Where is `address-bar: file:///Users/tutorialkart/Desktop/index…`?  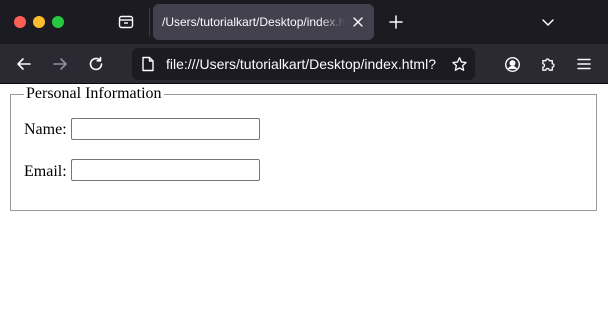 address-bar: file:///Users/tutorialkart/Desktop/index… is located at coordinates (303, 64).